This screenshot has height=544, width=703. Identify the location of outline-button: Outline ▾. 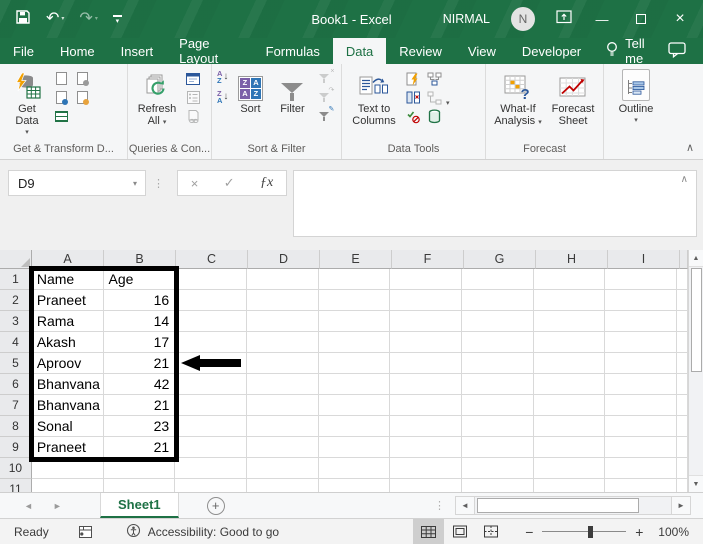
(636, 98).